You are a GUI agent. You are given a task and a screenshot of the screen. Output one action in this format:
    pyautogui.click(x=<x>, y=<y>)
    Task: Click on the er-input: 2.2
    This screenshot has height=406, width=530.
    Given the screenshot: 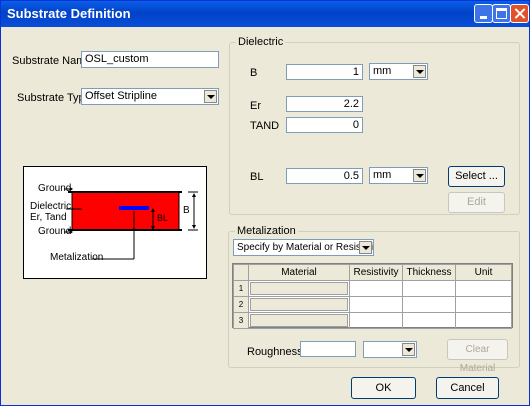 What is the action you would take?
    pyautogui.click(x=324, y=104)
    